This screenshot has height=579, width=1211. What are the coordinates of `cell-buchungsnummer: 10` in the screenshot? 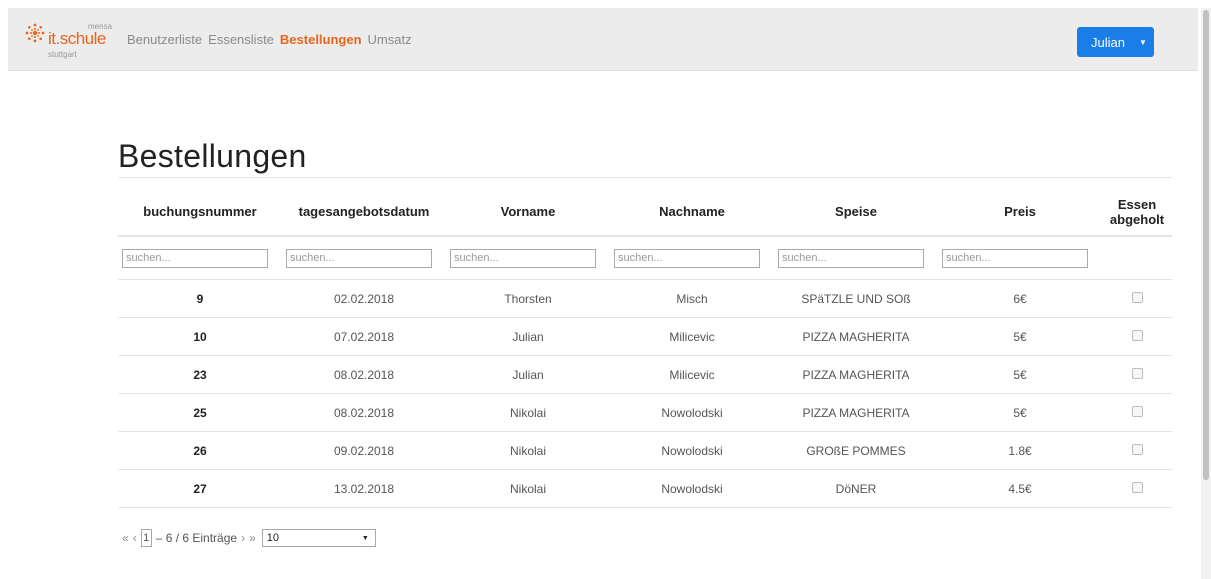 It's located at (200, 336).